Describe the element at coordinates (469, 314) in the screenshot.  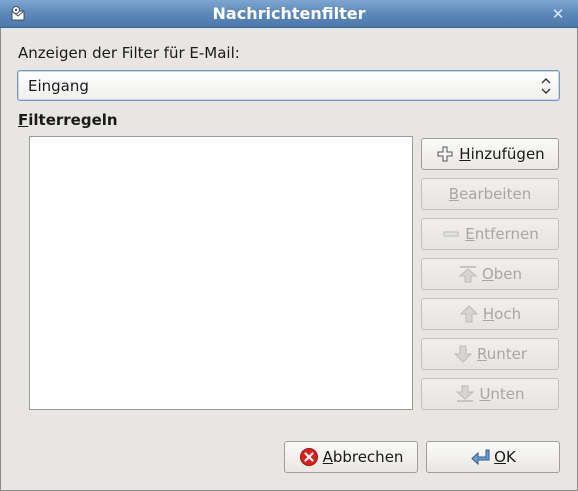
I see `arrow-up-icon` at that location.